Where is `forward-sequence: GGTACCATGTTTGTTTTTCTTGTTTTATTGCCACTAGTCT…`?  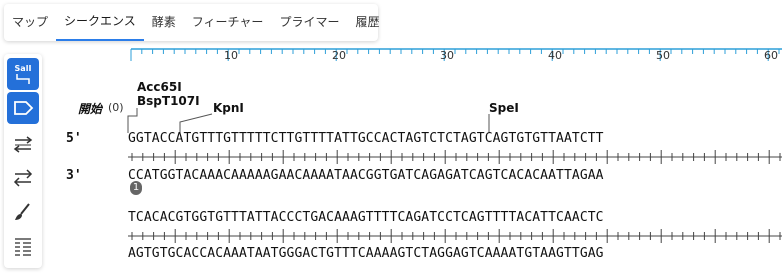 forward-sequence: GGTACCATGTTTGTTTTTCTTGTTTTATTGCCACTAGTCT… is located at coordinates (366, 138).